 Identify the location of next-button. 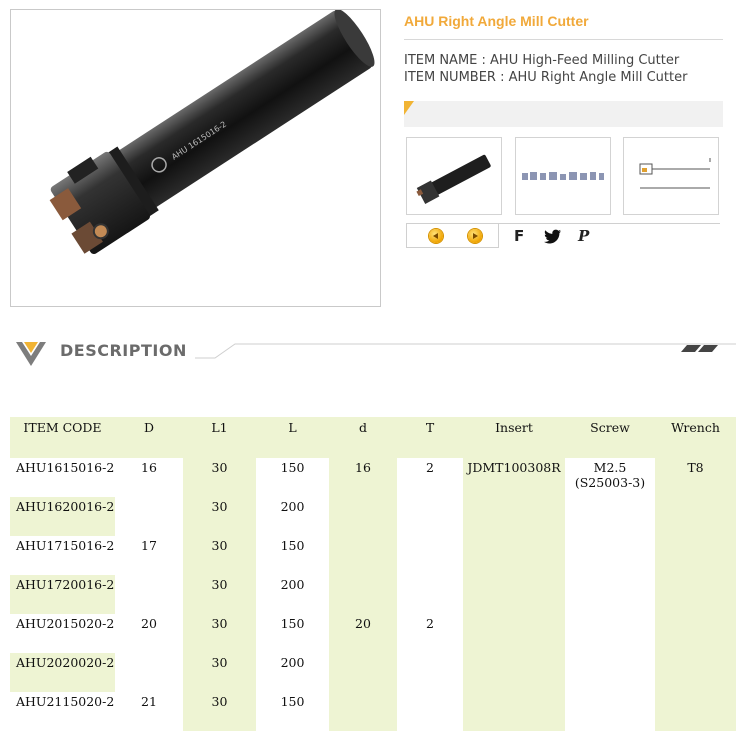
(475, 236).